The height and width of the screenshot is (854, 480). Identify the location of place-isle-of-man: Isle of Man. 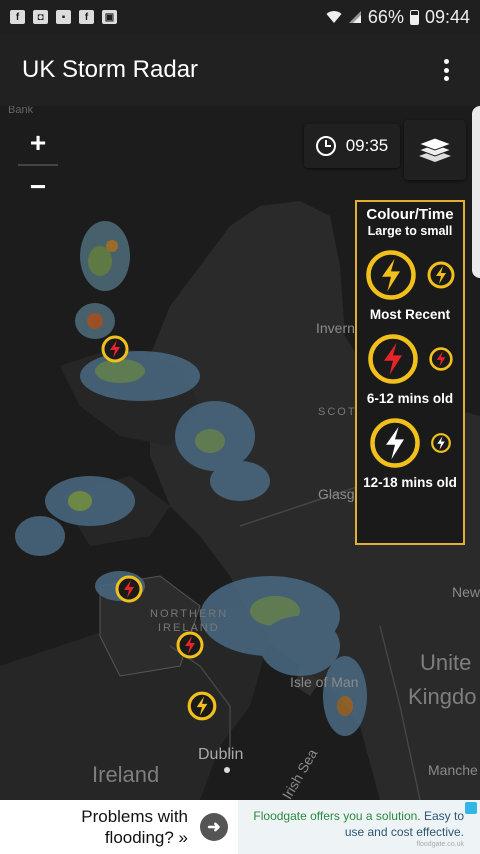
(324, 682).